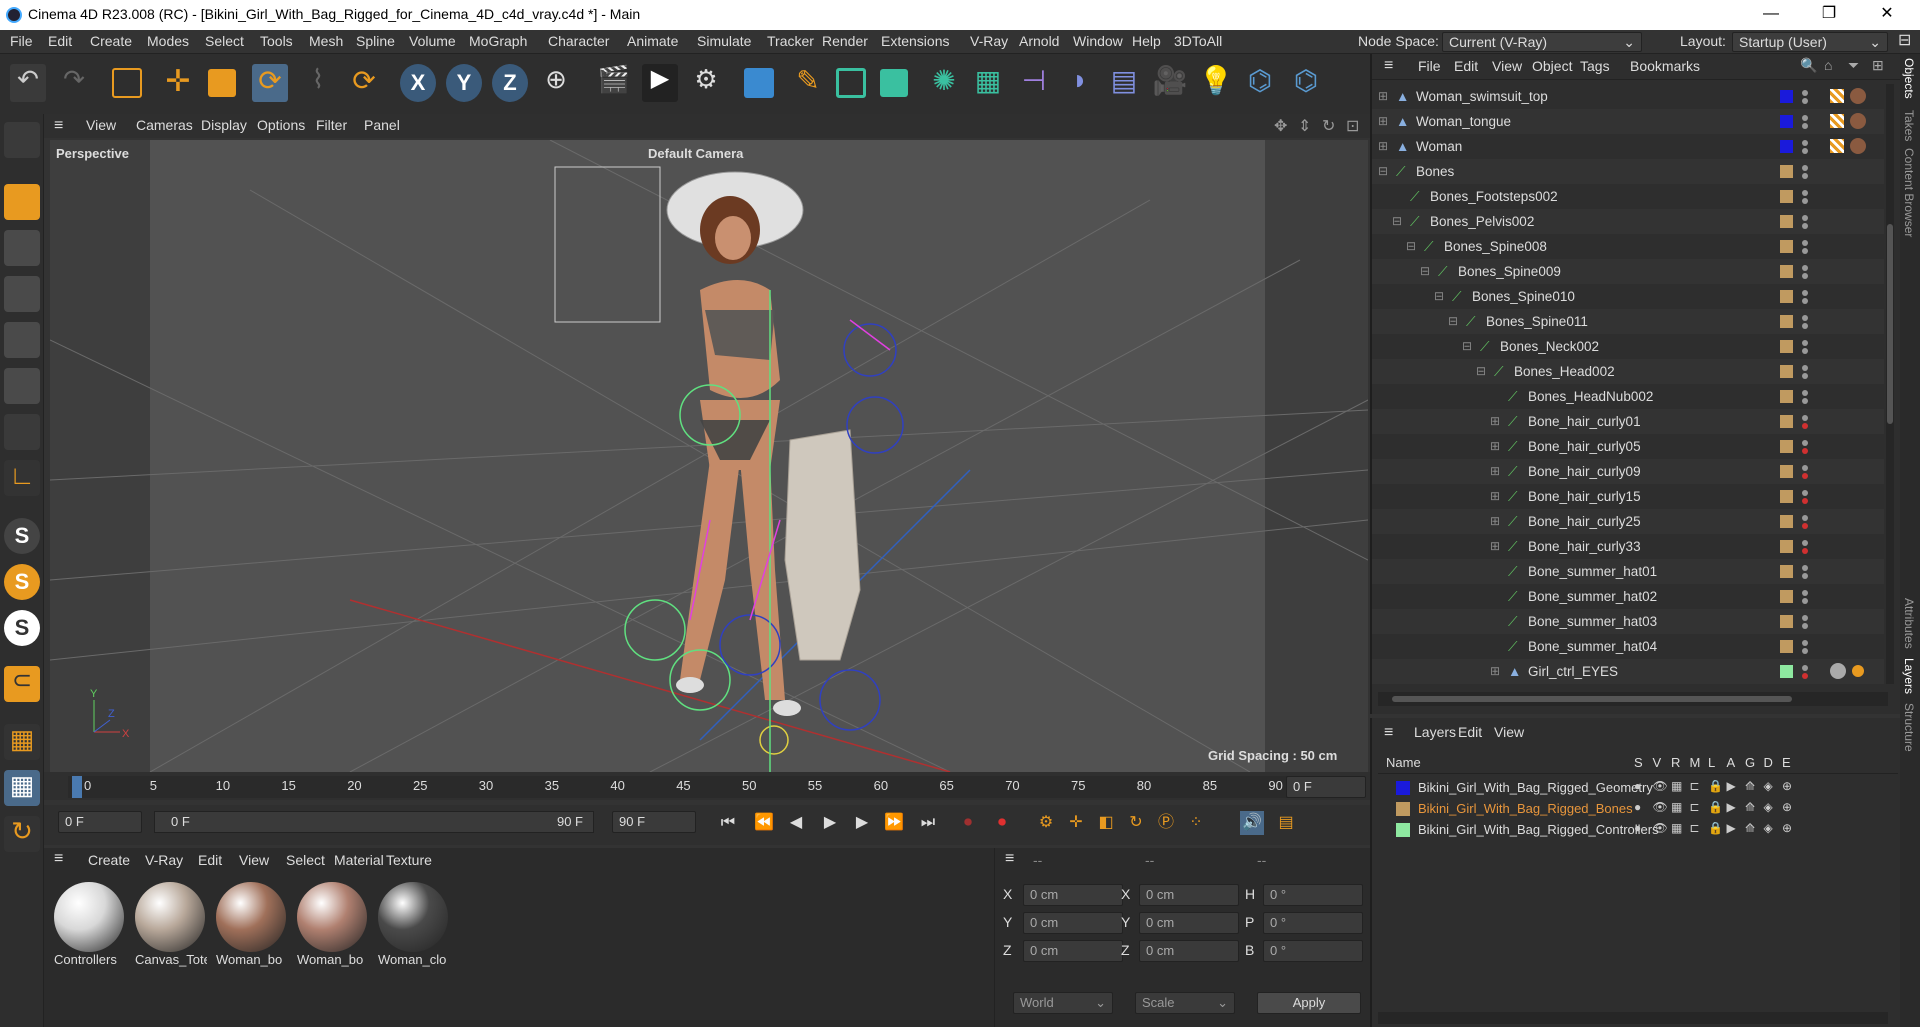 The height and width of the screenshot is (1027, 1920). I want to click on object-row-woman-swimsuit-top: ⊞ ▲ Woman_swimsuit_top, so click(1628, 96).